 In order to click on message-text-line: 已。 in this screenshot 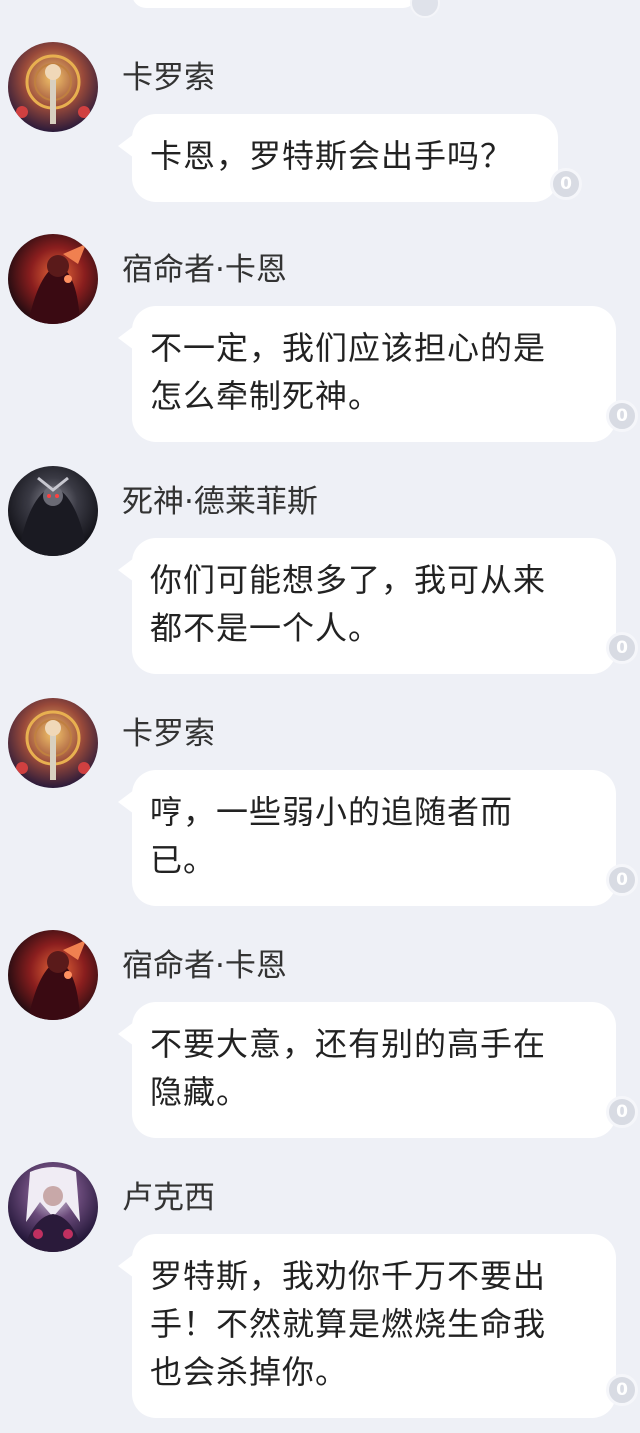, I will do `click(183, 860)`.